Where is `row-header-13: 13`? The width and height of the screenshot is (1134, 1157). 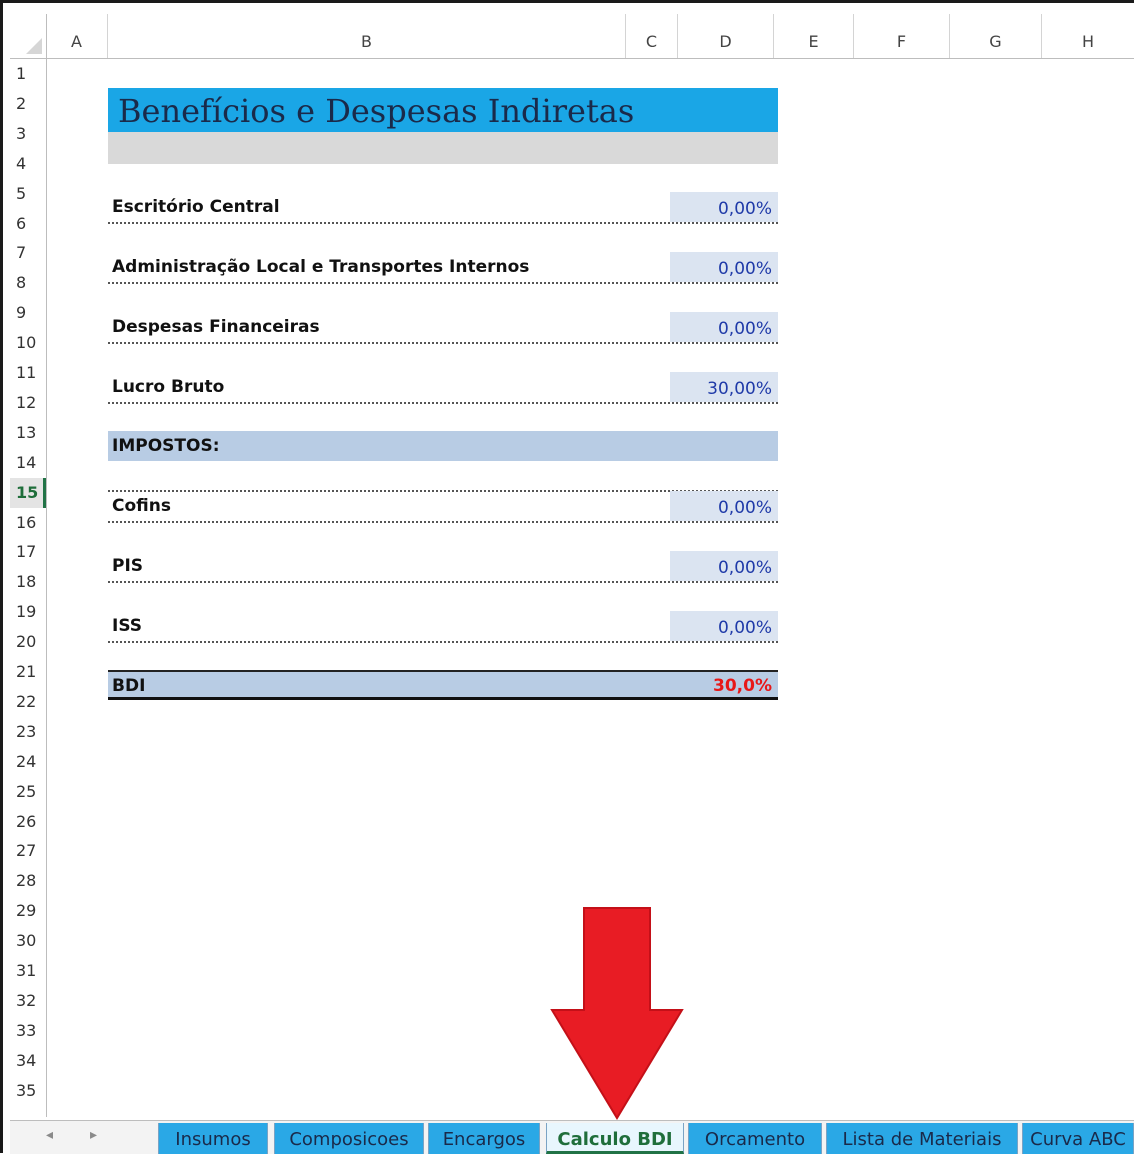 row-header-13: 13 is located at coordinates (28, 433).